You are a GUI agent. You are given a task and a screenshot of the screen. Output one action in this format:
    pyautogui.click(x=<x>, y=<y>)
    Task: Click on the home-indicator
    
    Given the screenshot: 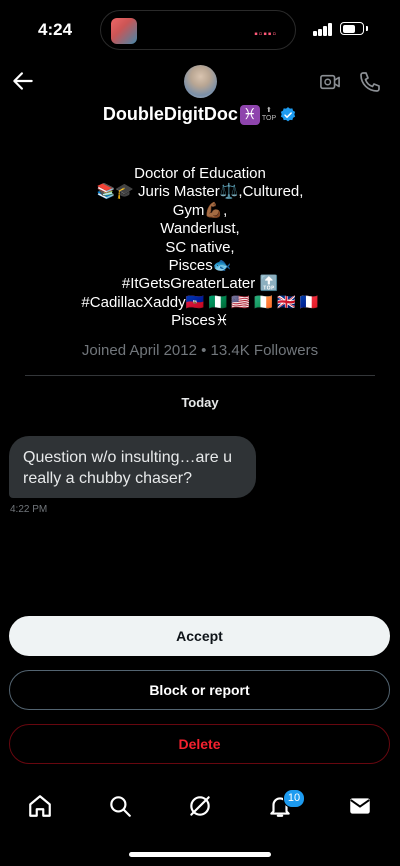 What is the action you would take?
    pyautogui.click(x=200, y=854)
    